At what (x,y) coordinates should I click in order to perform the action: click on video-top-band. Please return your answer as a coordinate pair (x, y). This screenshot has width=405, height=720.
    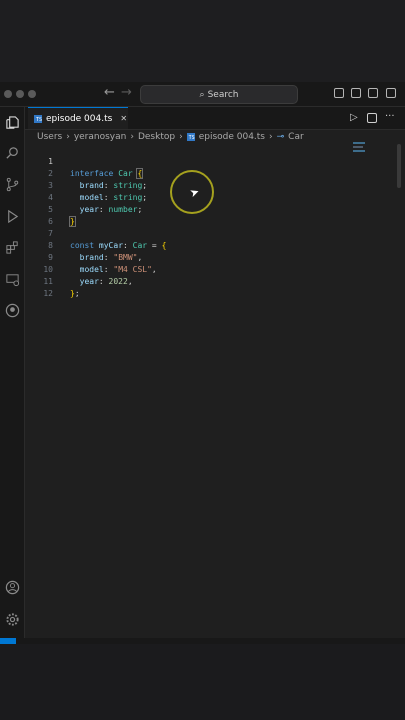
    Looking at the image, I should click on (202, 41).